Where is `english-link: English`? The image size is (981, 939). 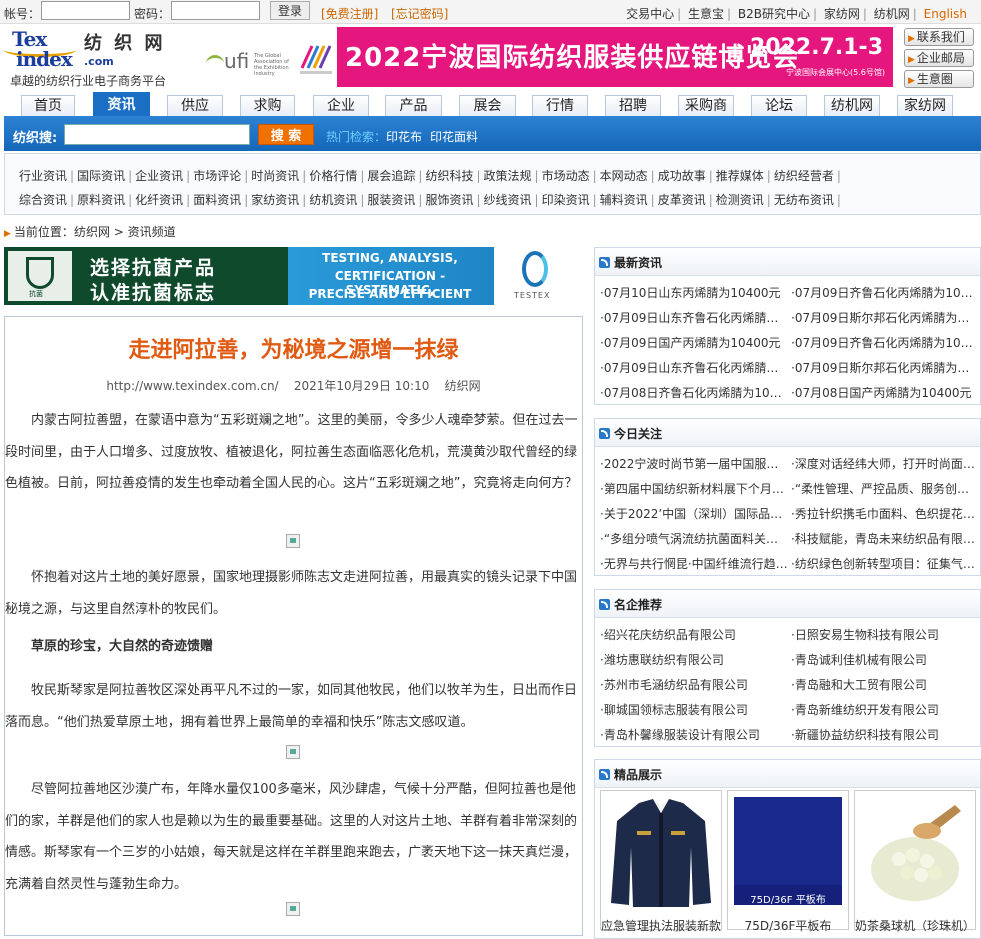
english-link: English is located at coordinates (945, 14).